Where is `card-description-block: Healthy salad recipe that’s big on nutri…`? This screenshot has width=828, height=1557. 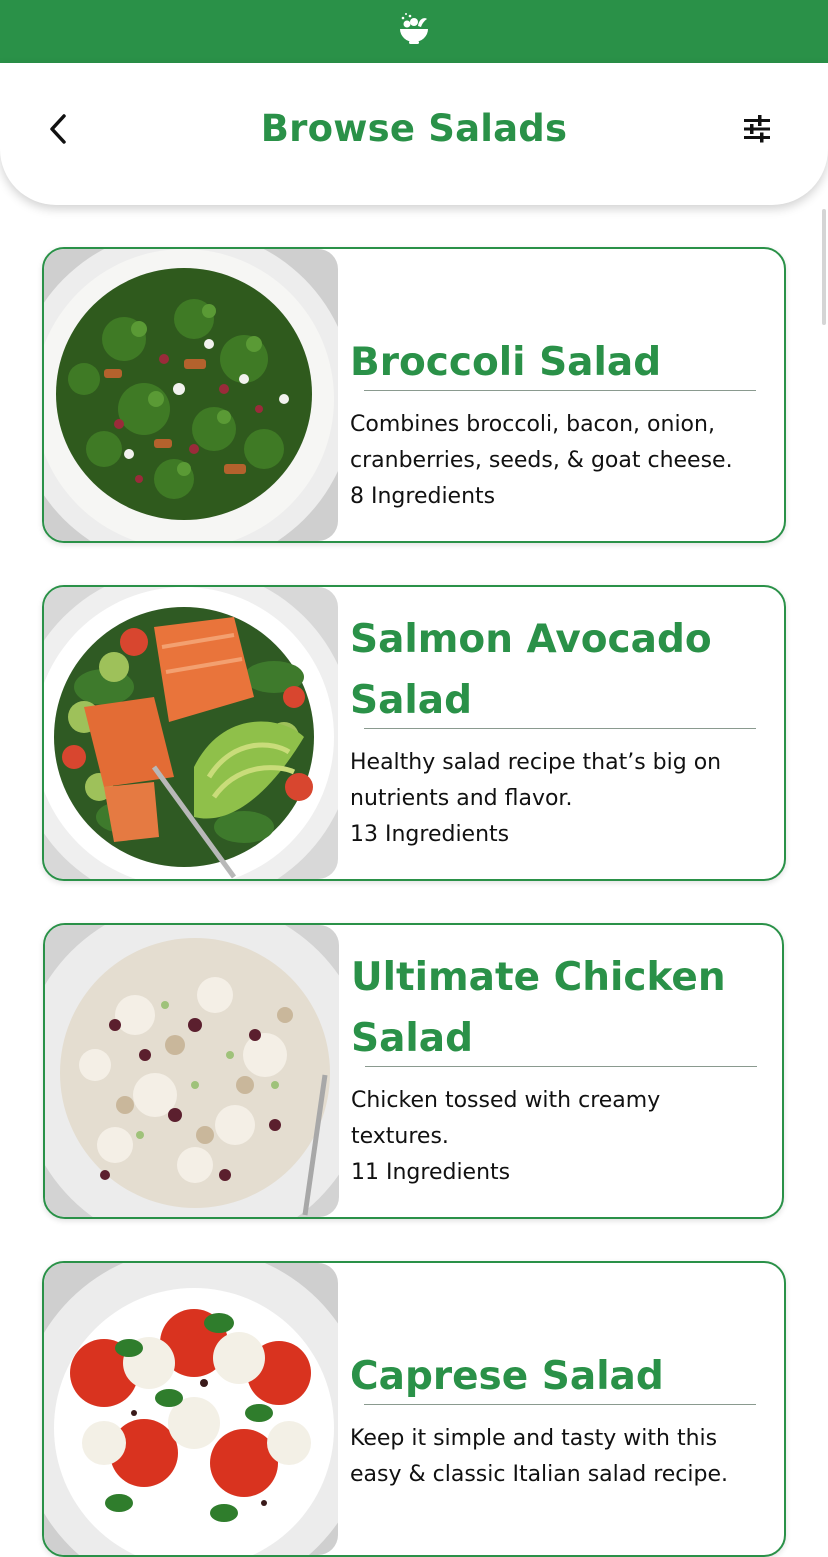 card-description-block: Healthy salad recipe that’s big on nutri… is located at coordinates (556, 799).